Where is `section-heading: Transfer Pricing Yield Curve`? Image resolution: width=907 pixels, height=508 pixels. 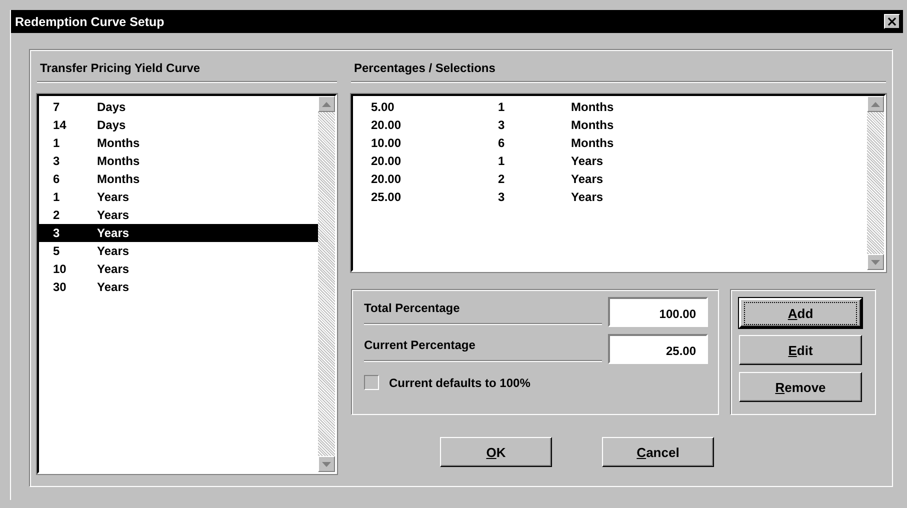 section-heading: Transfer Pricing Yield Curve is located at coordinates (187, 66).